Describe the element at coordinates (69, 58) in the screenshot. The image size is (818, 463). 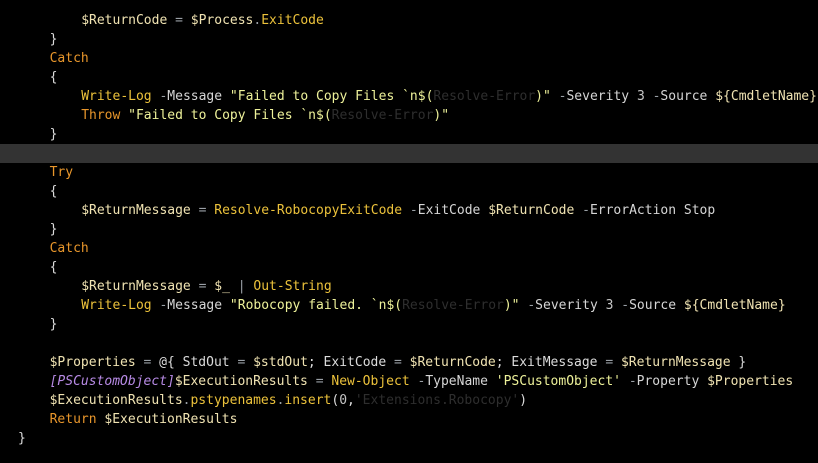
I see `keyword-token: Catch` at that location.